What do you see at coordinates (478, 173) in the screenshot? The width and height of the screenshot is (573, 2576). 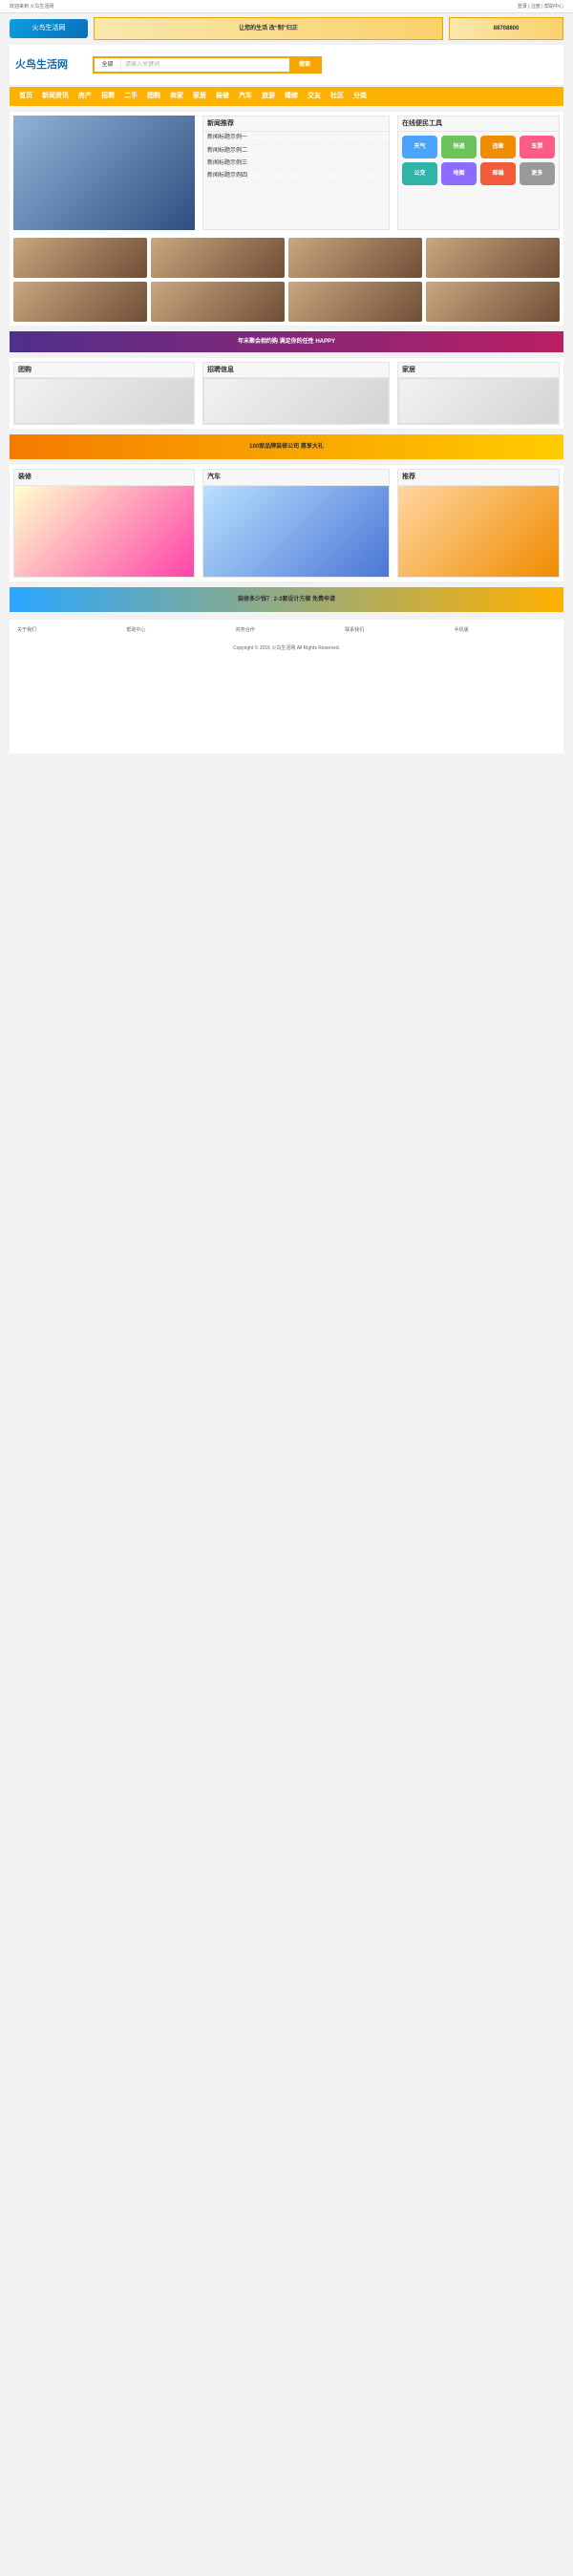 I see `tools-panel: 在线便民工具 天气 快递 违章 车票 公交 地图 邮编 更多` at bounding box center [478, 173].